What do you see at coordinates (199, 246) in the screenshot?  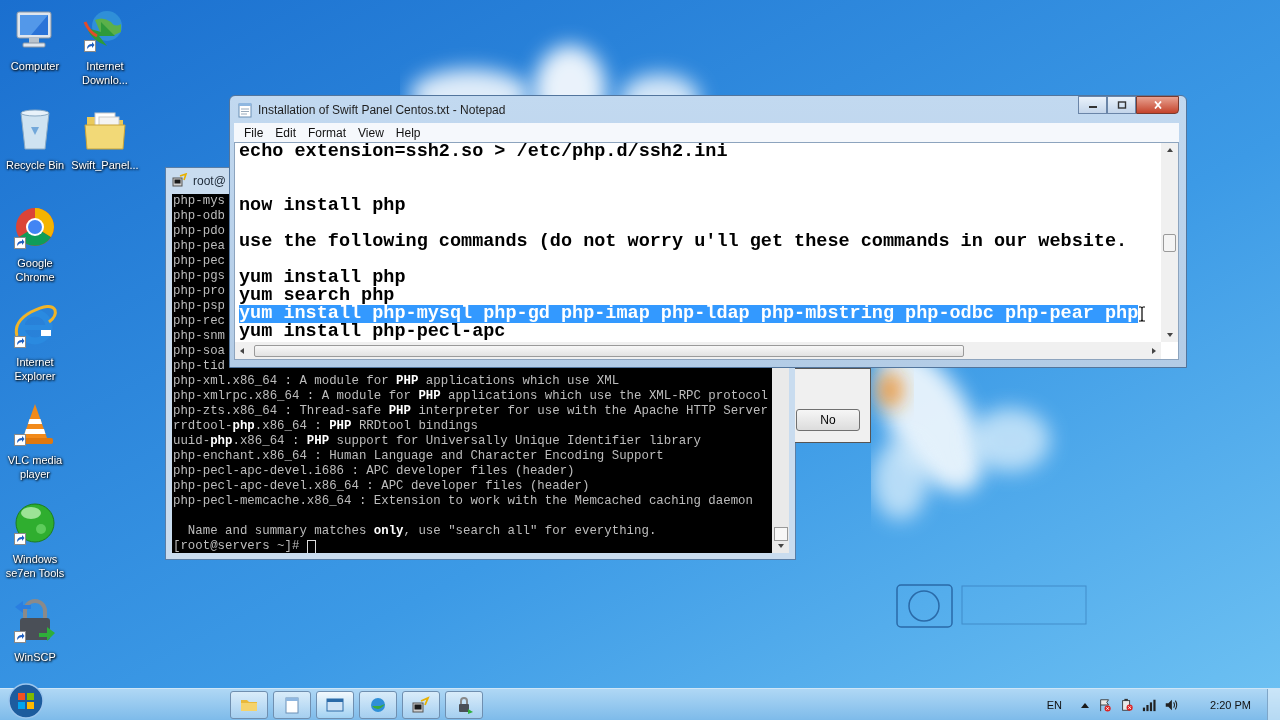 I see `terminal-line: php-pea` at bounding box center [199, 246].